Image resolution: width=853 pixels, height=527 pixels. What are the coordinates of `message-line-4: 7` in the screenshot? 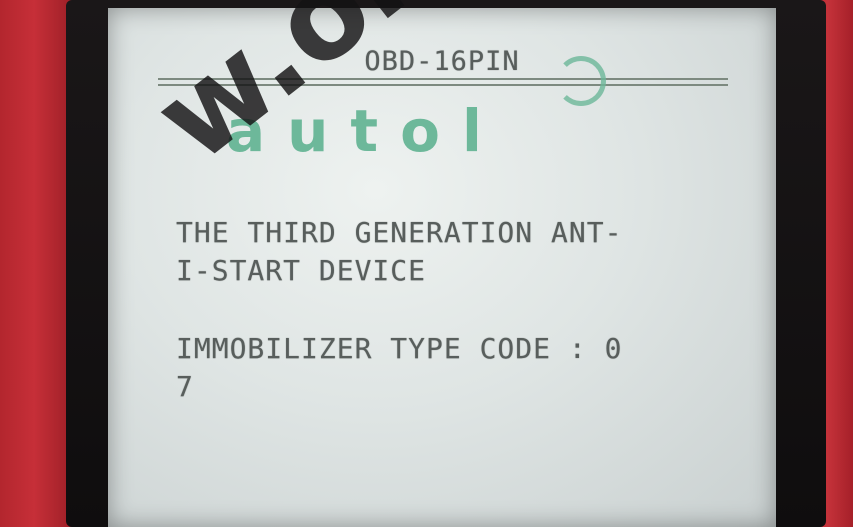 It's located at (185, 386).